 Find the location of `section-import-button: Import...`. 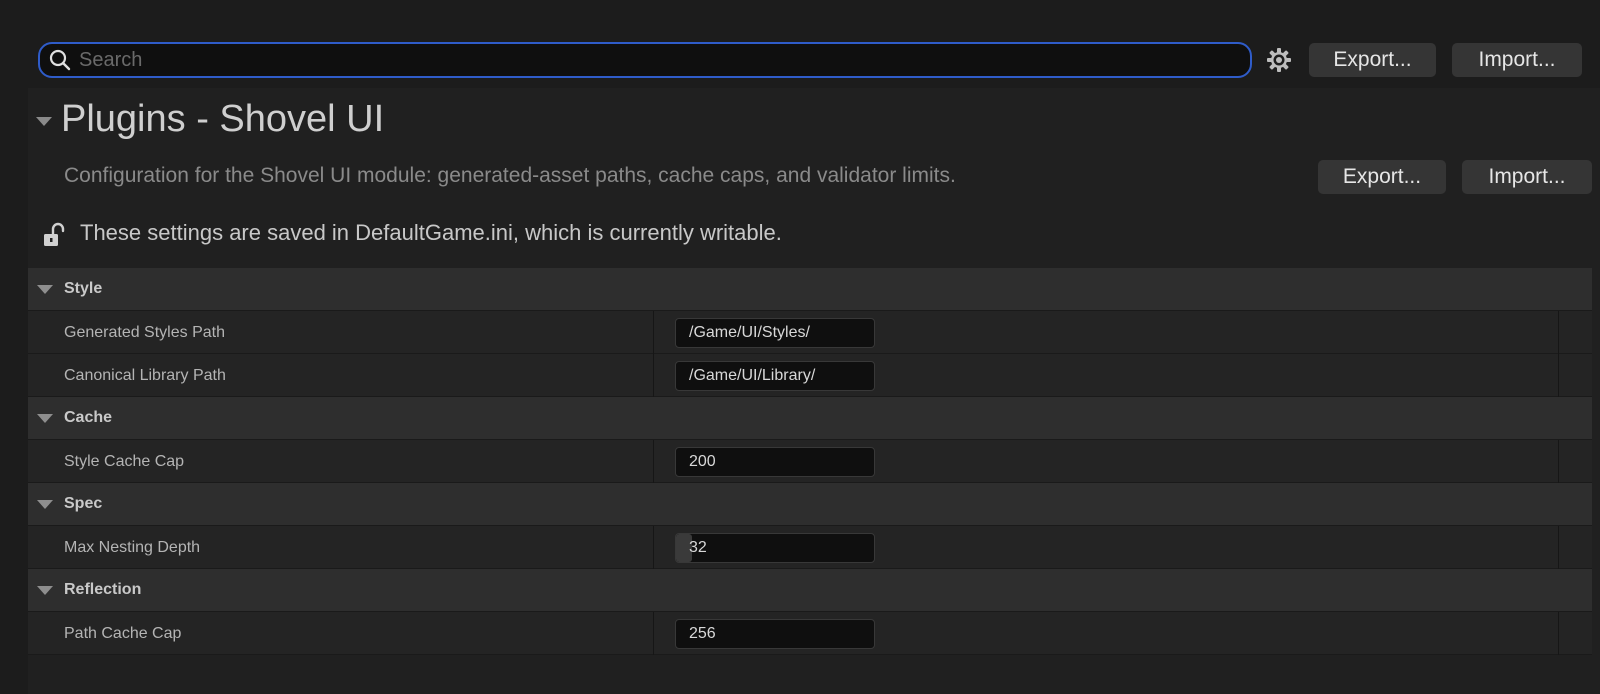

section-import-button: Import... is located at coordinates (1527, 177).